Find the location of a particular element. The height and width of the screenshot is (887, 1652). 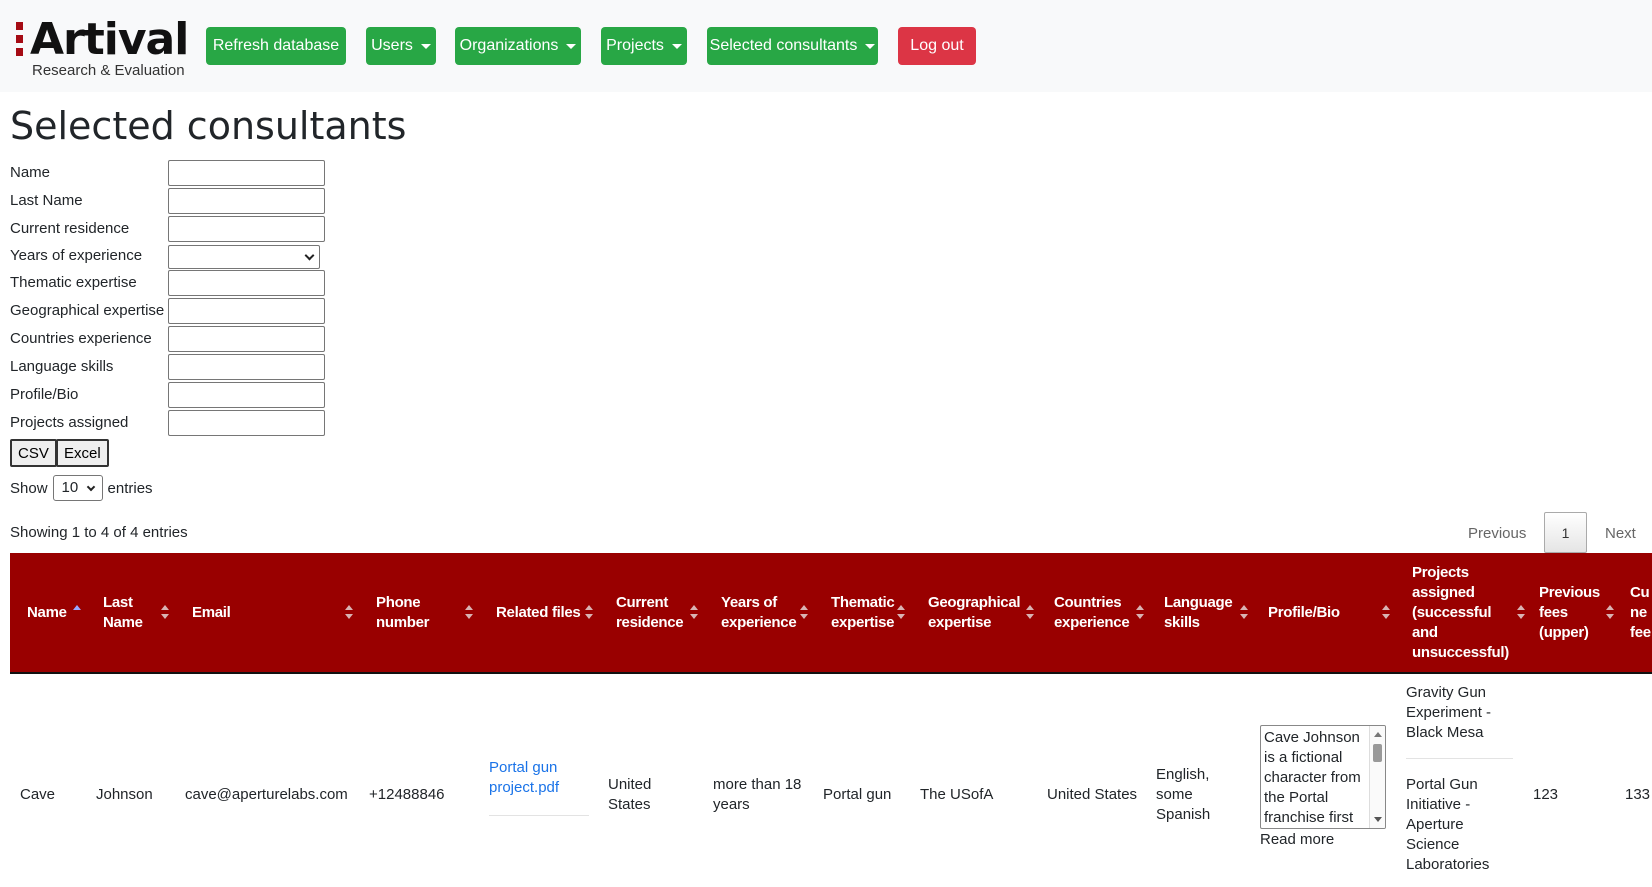

cell-residence: United States is located at coordinates (629, 795).